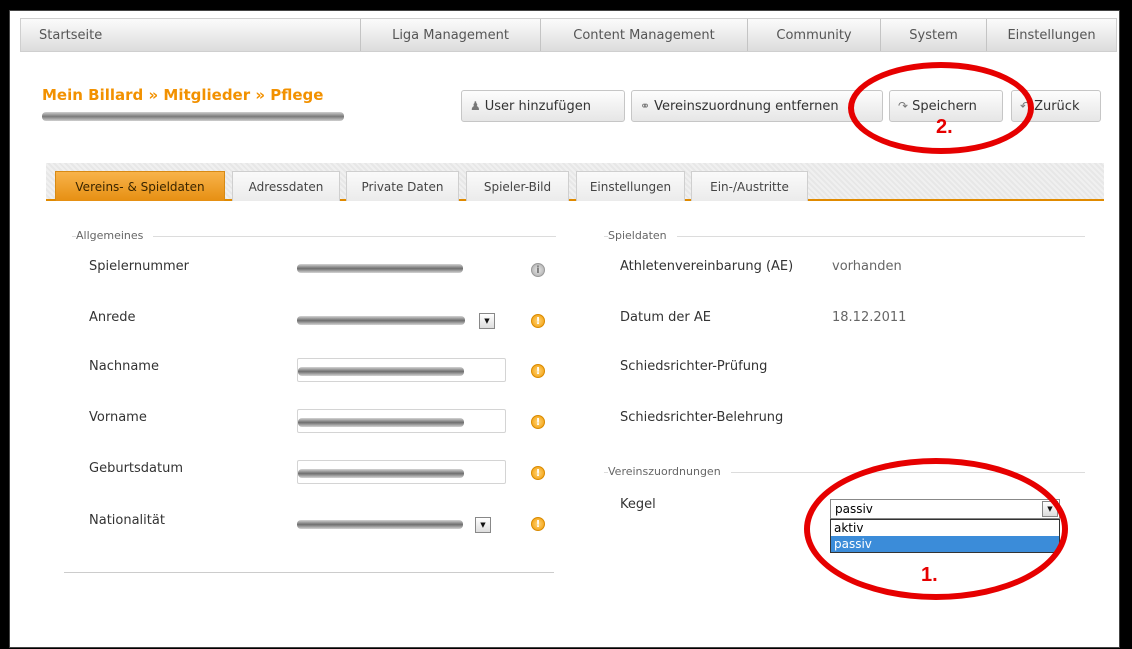  I want to click on label-nationalitaet: Nationalität, so click(127, 520).